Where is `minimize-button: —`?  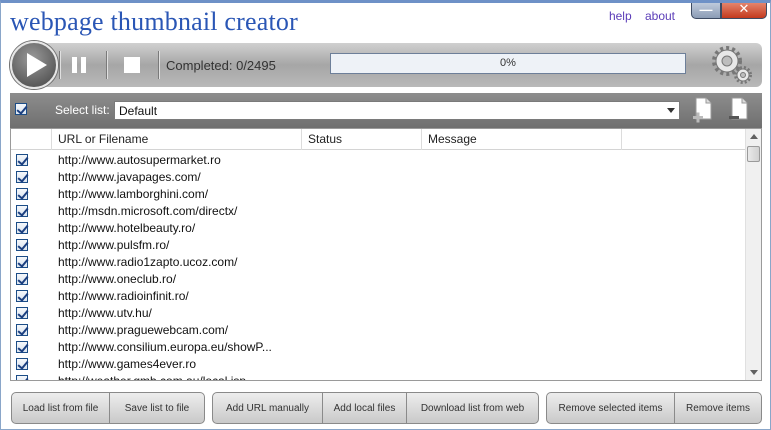 minimize-button: — is located at coordinates (706, 10).